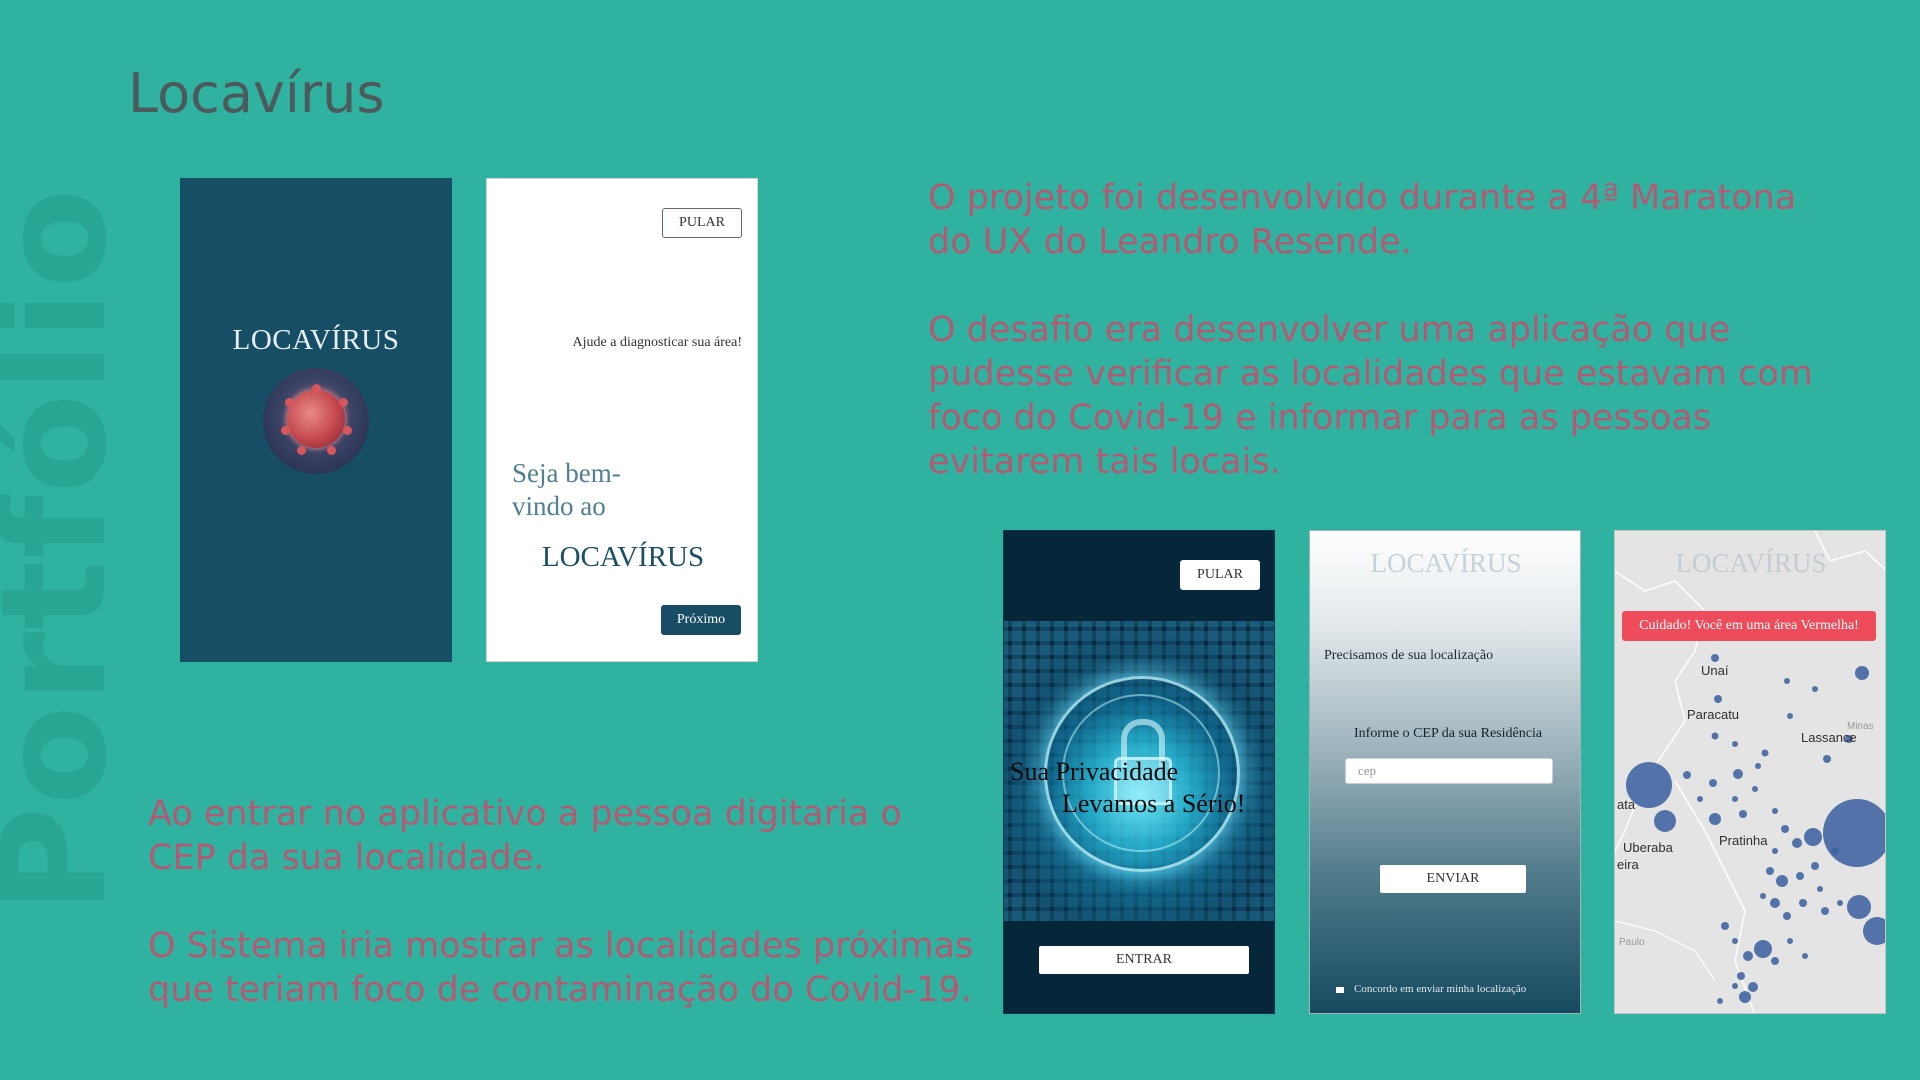  I want to click on map-place-label: eira, so click(1628, 864).